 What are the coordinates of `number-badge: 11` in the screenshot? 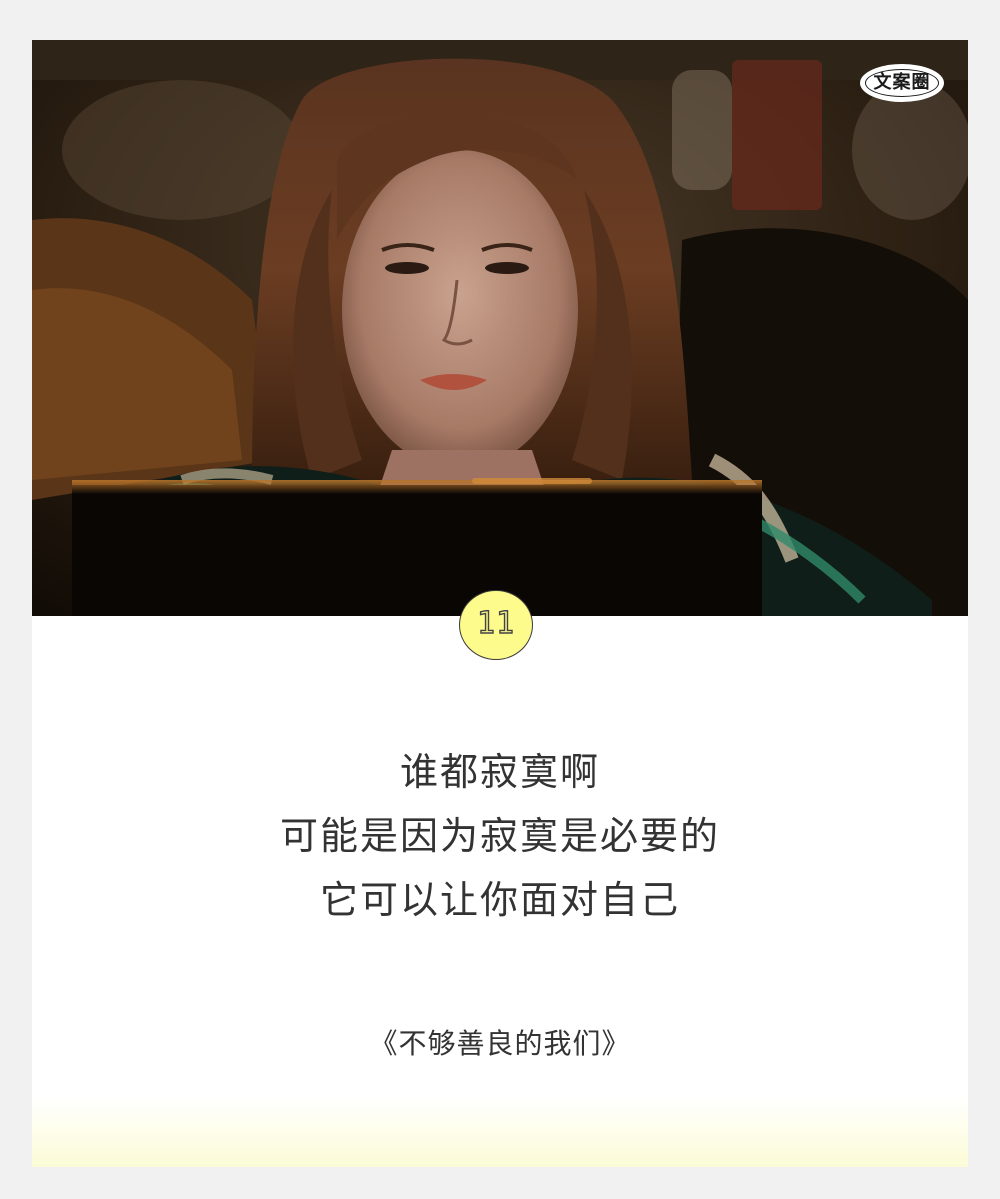 It's located at (496, 625).